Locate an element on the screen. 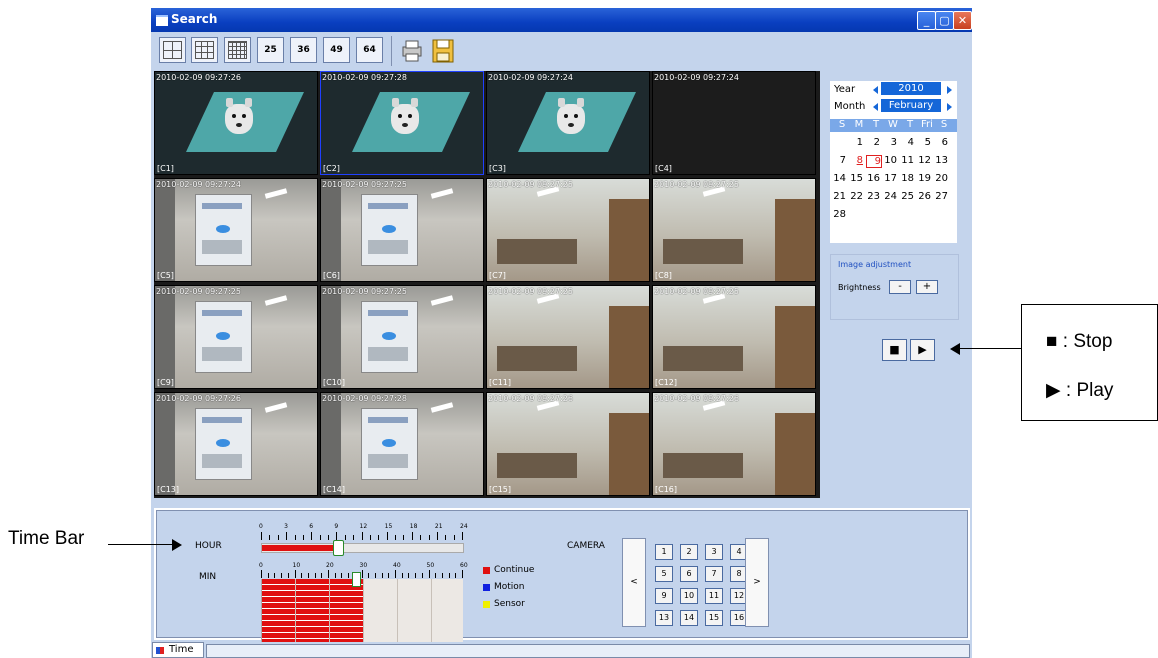 The height and width of the screenshot is (658, 1158). legend-label: Sensor is located at coordinates (509, 604).